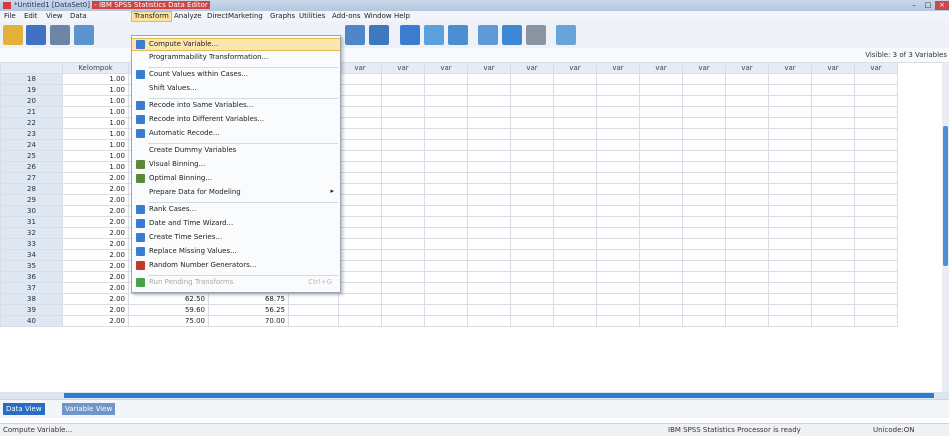  Describe the element at coordinates (236, 282) in the screenshot. I see `menu-item-run-pending-transforms: Run Pending Transforms Ctrl+G` at that location.